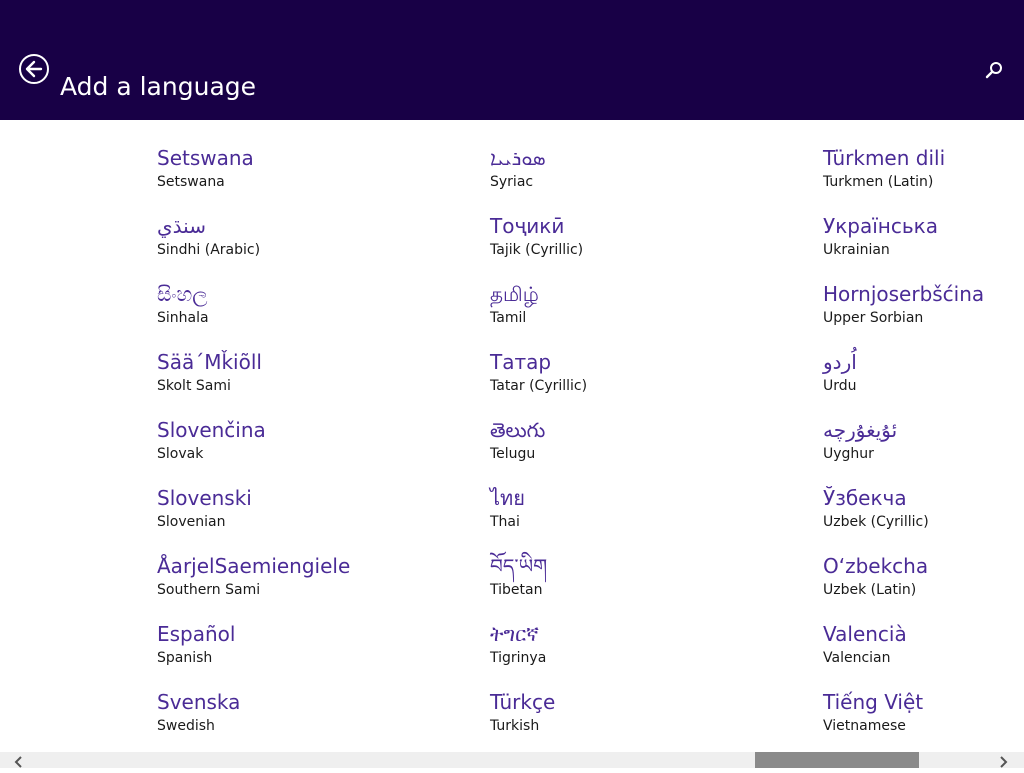  I want to click on language-native-name: ไทย, so click(507, 498).